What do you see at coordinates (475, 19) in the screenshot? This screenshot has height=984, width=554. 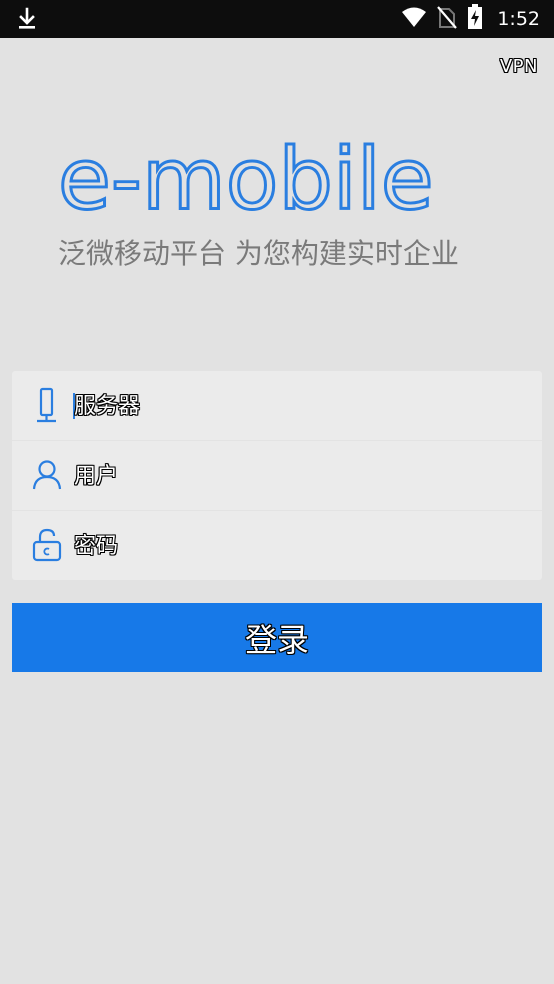 I see `battery-charging-icon` at bounding box center [475, 19].